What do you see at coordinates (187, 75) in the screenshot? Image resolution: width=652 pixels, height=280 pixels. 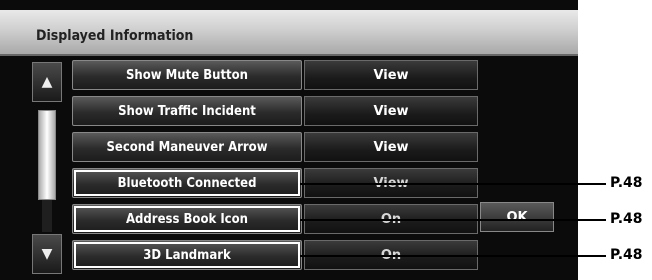 I see `setting-label-button: Show Mute Button` at bounding box center [187, 75].